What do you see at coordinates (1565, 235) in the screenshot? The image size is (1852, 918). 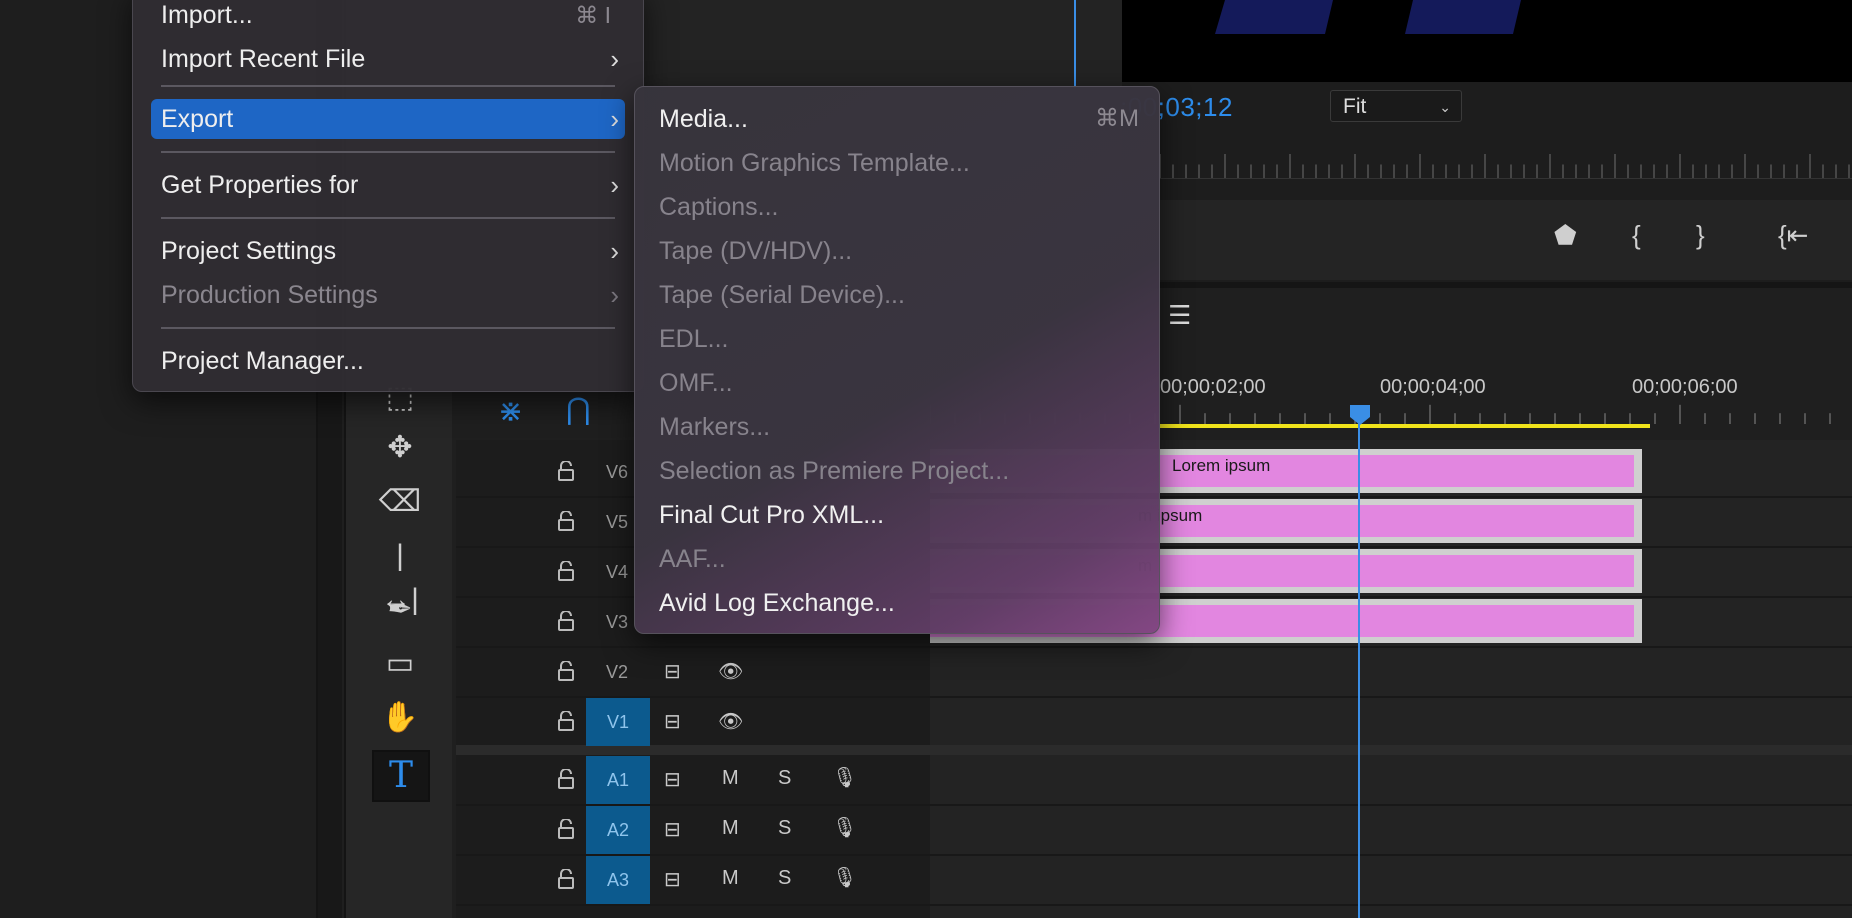 I see `add-marker-icon: ⬟` at bounding box center [1565, 235].